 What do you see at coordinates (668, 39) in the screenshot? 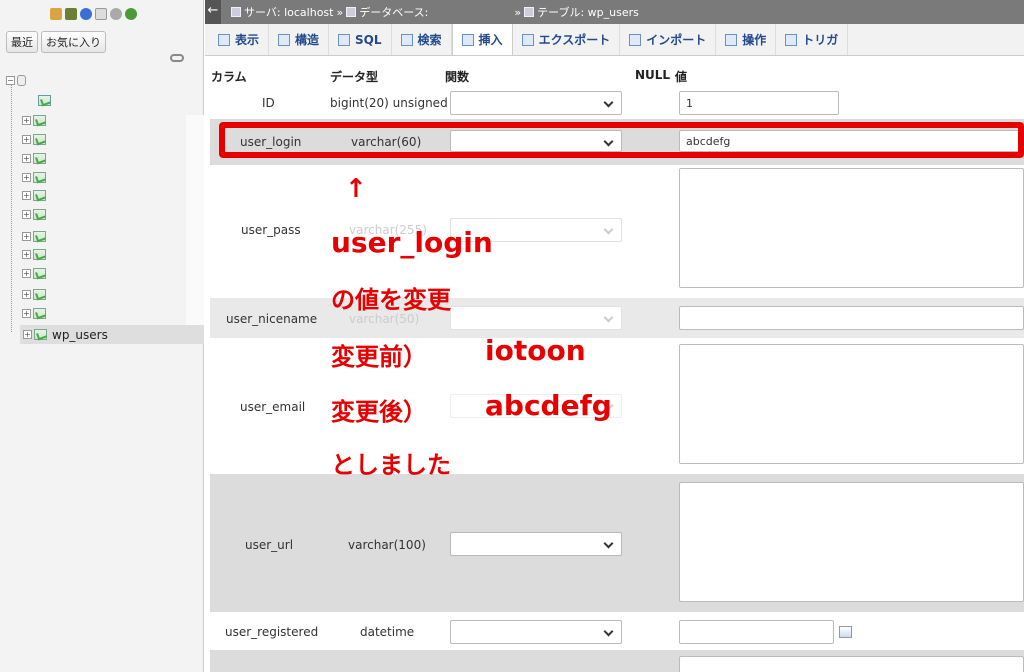
I see `tab-import: インポート` at bounding box center [668, 39].